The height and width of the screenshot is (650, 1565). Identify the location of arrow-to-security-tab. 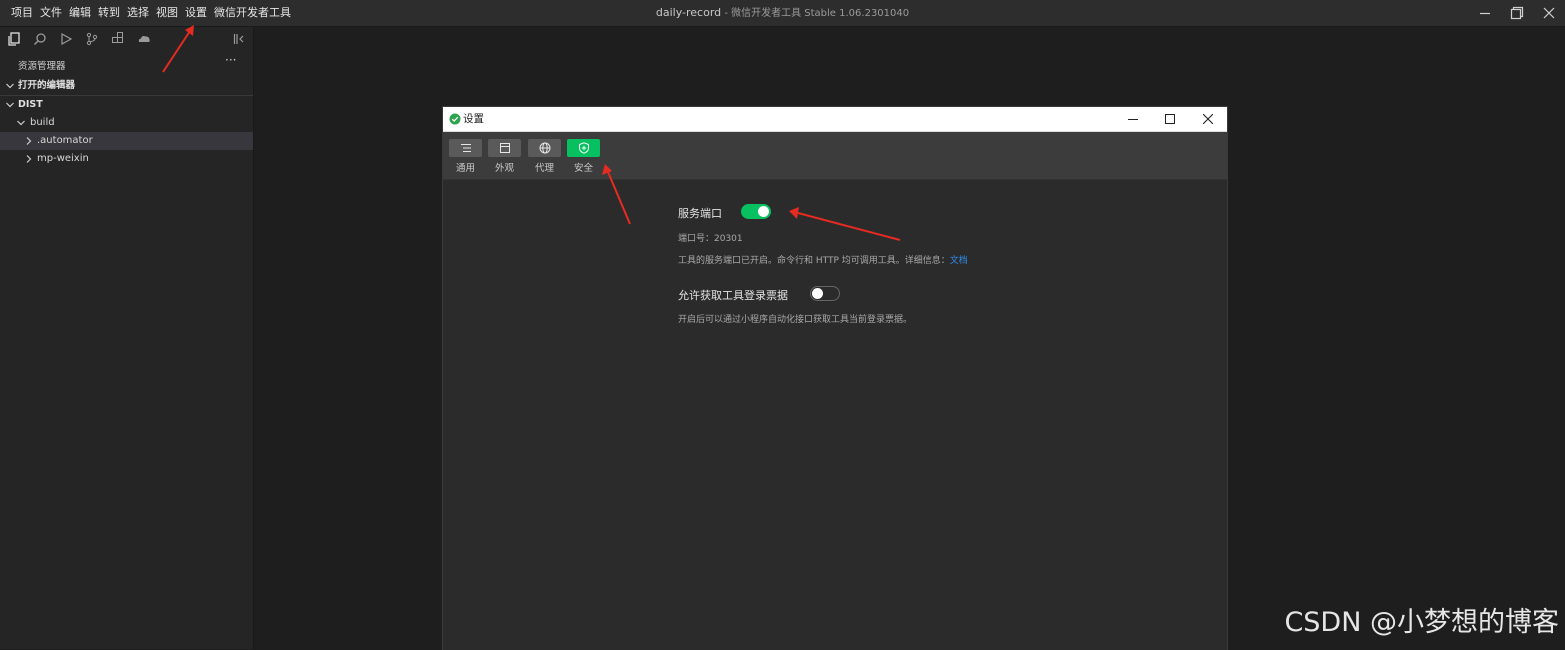
(616, 194).